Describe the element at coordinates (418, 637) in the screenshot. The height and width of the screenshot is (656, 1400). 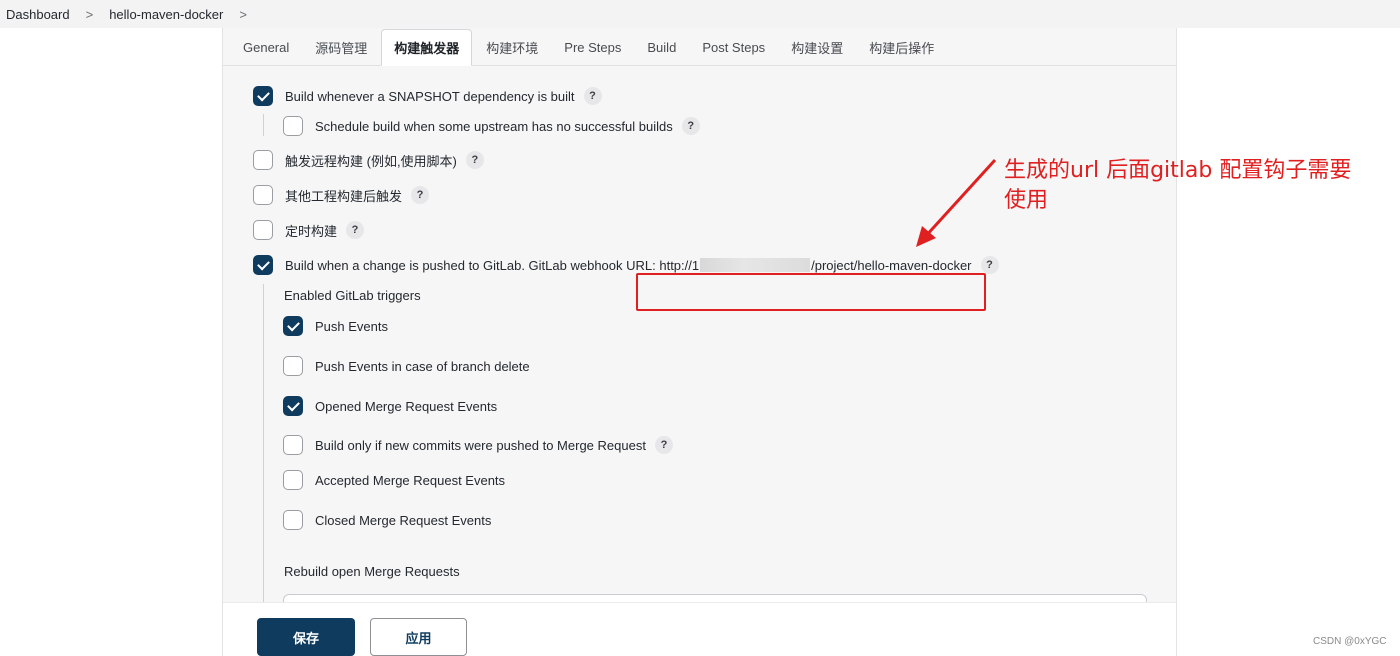
I see `apply-button: 应用` at that location.